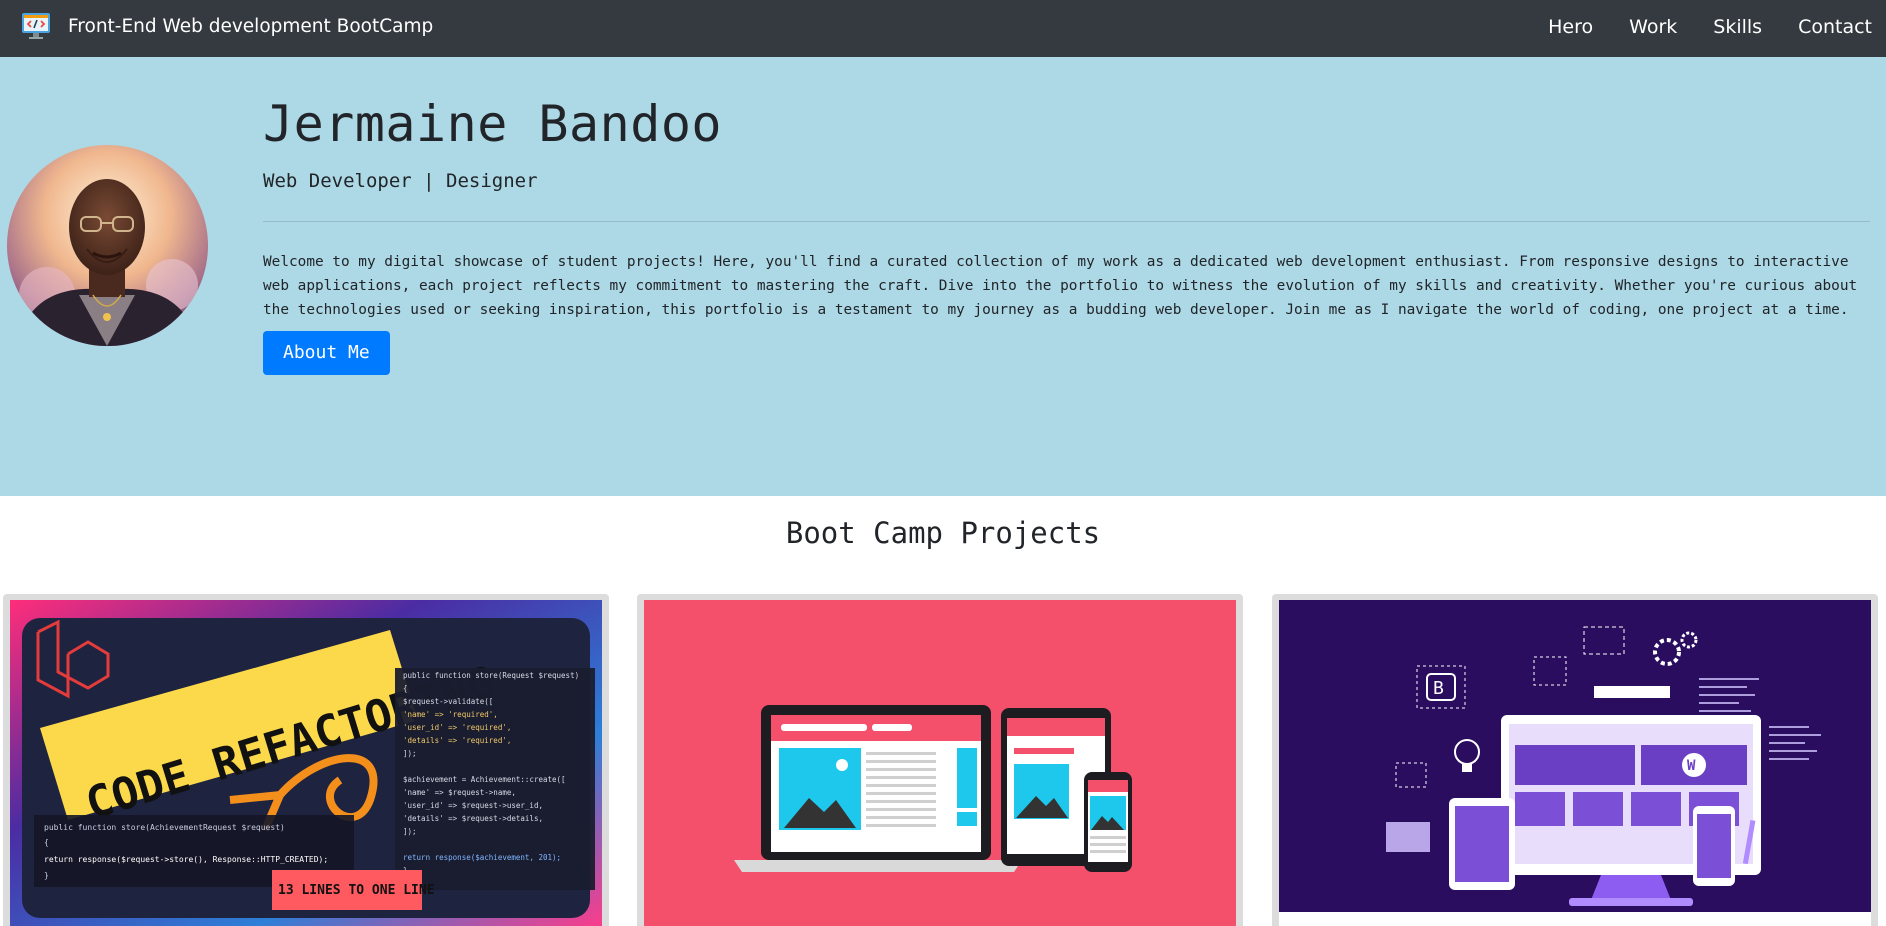 This screenshot has width=1886, height=926. What do you see at coordinates (326, 352) in the screenshot?
I see `about-me-button: About Me` at bounding box center [326, 352].